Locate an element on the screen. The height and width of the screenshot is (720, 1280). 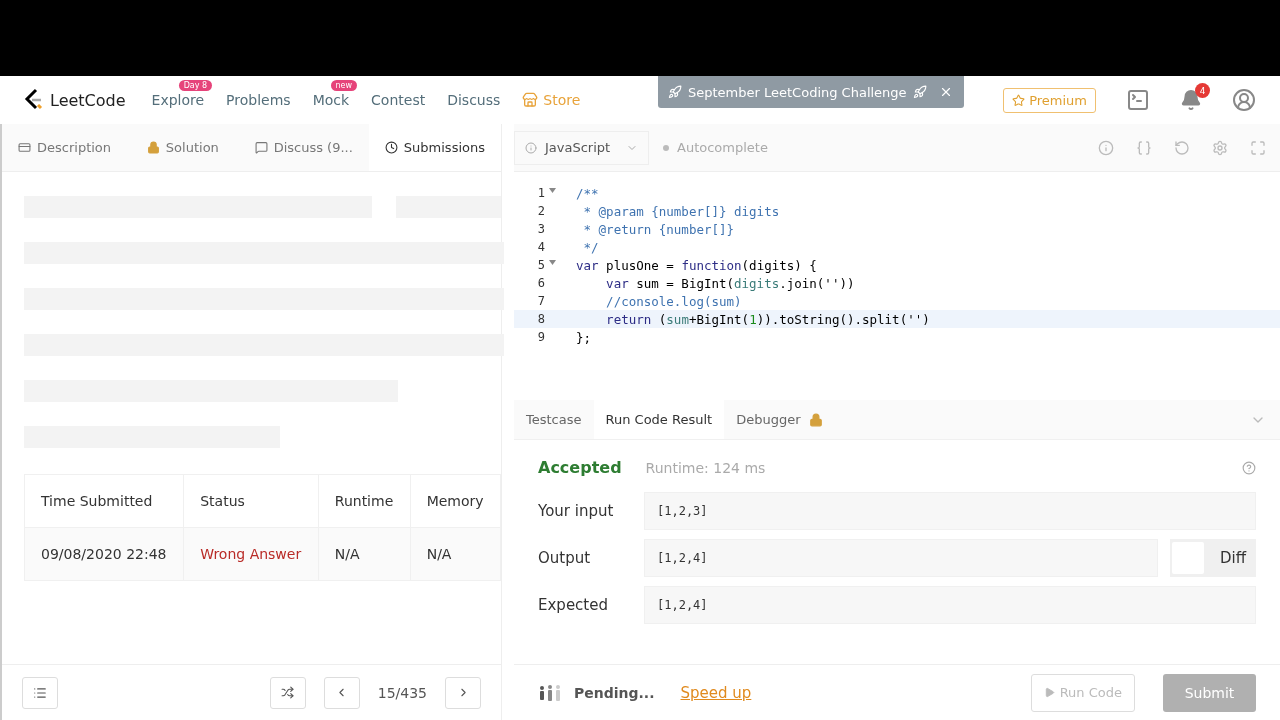
code-line: 9 }; is located at coordinates (564, 337).